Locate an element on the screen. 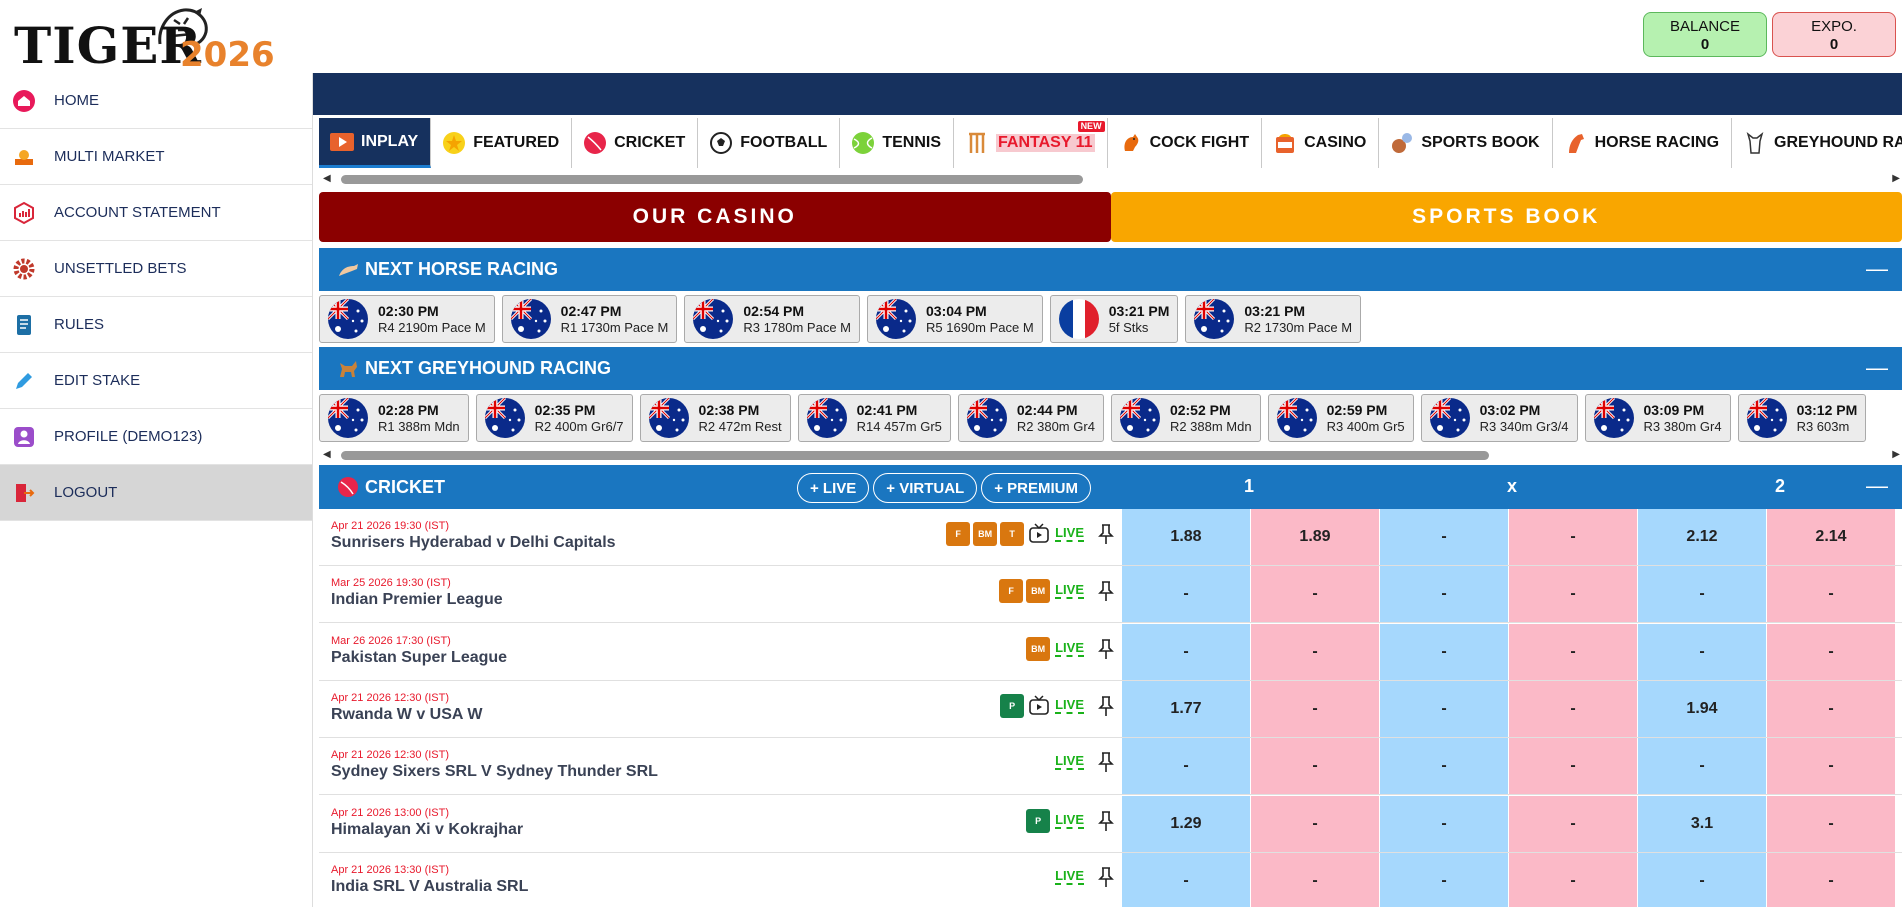  race-card: 02:35 PM R2 400m Gr6/7 is located at coordinates (554, 418).